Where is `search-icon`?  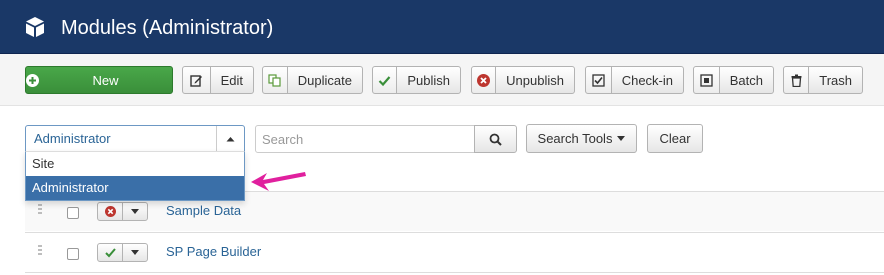
search-icon is located at coordinates (495, 139).